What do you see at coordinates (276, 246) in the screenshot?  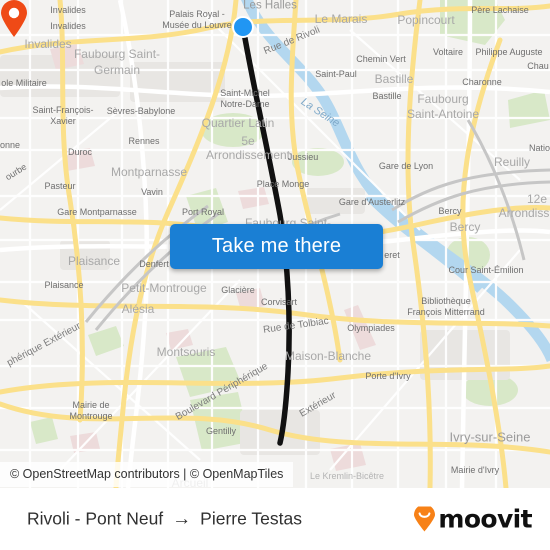 I see `take-me-there-button: Take me there` at bounding box center [276, 246].